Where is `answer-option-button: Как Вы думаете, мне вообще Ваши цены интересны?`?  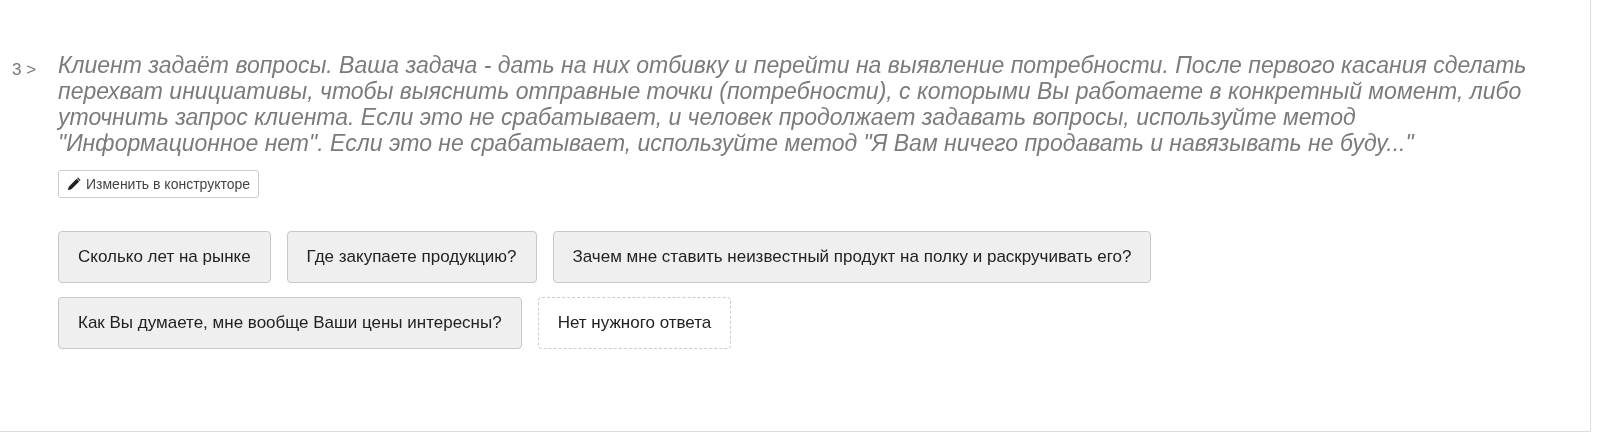 answer-option-button: Как Вы думаете, мне вообще Ваши цены интересны? is located at coordinates (290, 323).